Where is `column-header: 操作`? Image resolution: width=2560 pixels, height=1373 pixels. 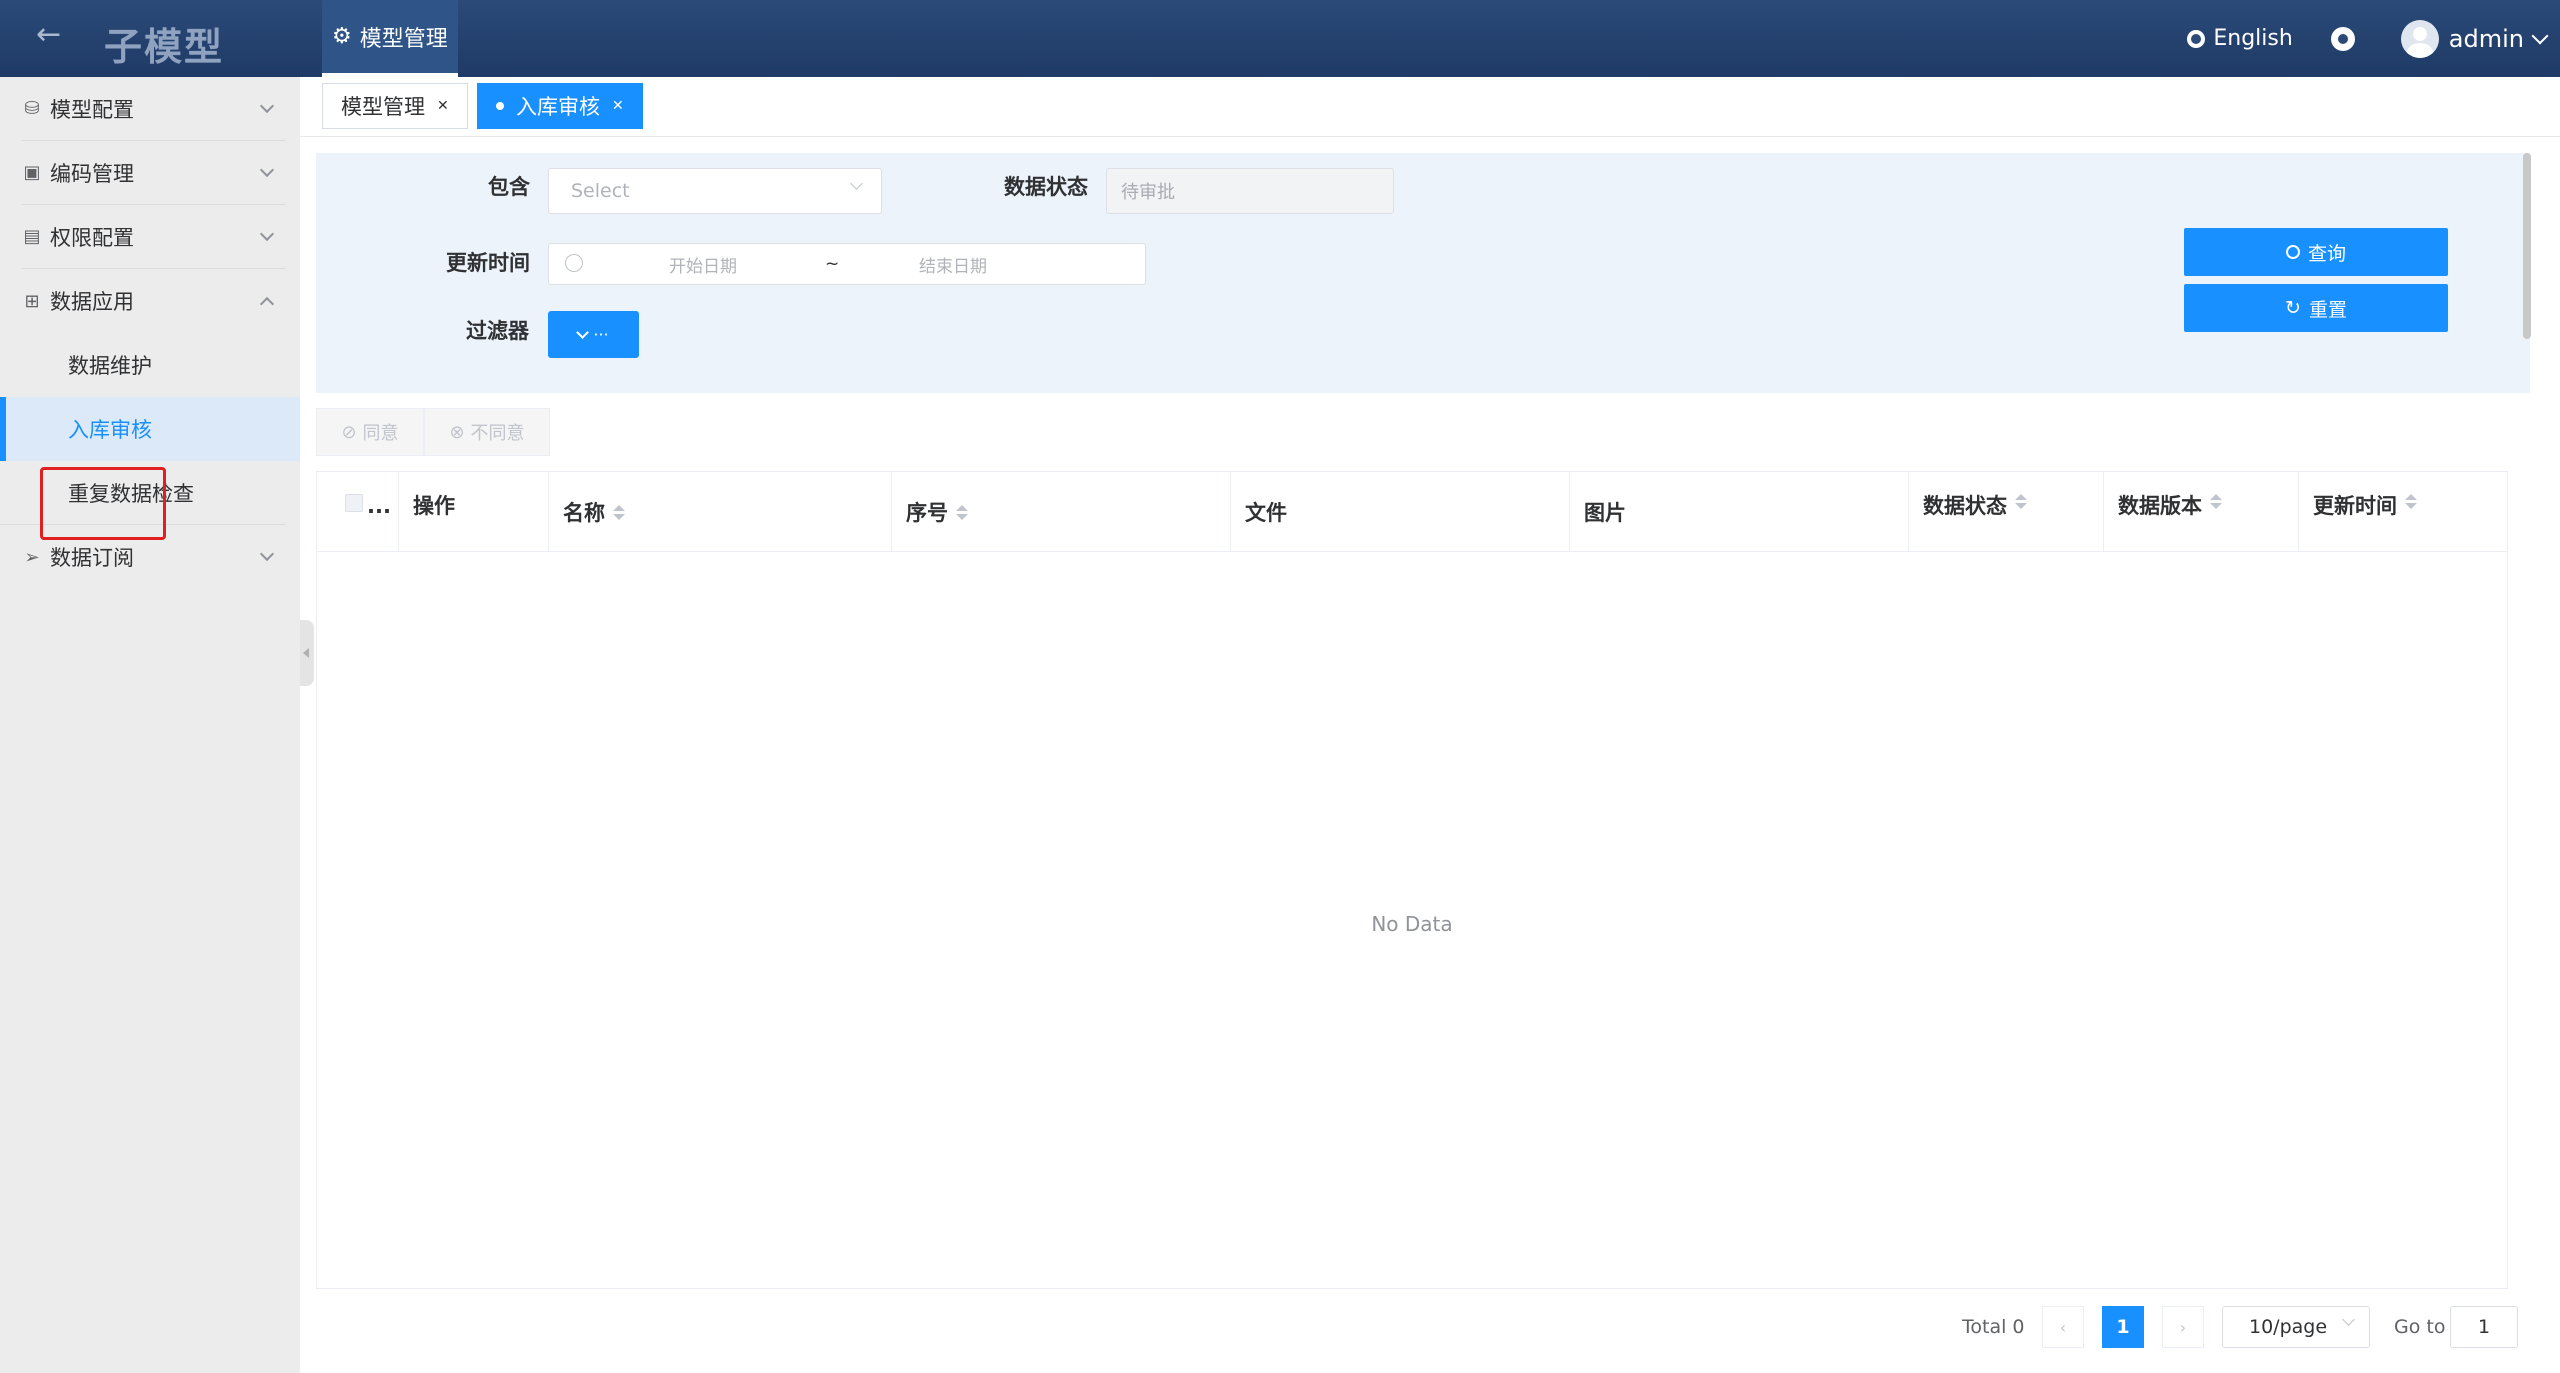 column-header: 操作 is located at coordinates (434, 506).